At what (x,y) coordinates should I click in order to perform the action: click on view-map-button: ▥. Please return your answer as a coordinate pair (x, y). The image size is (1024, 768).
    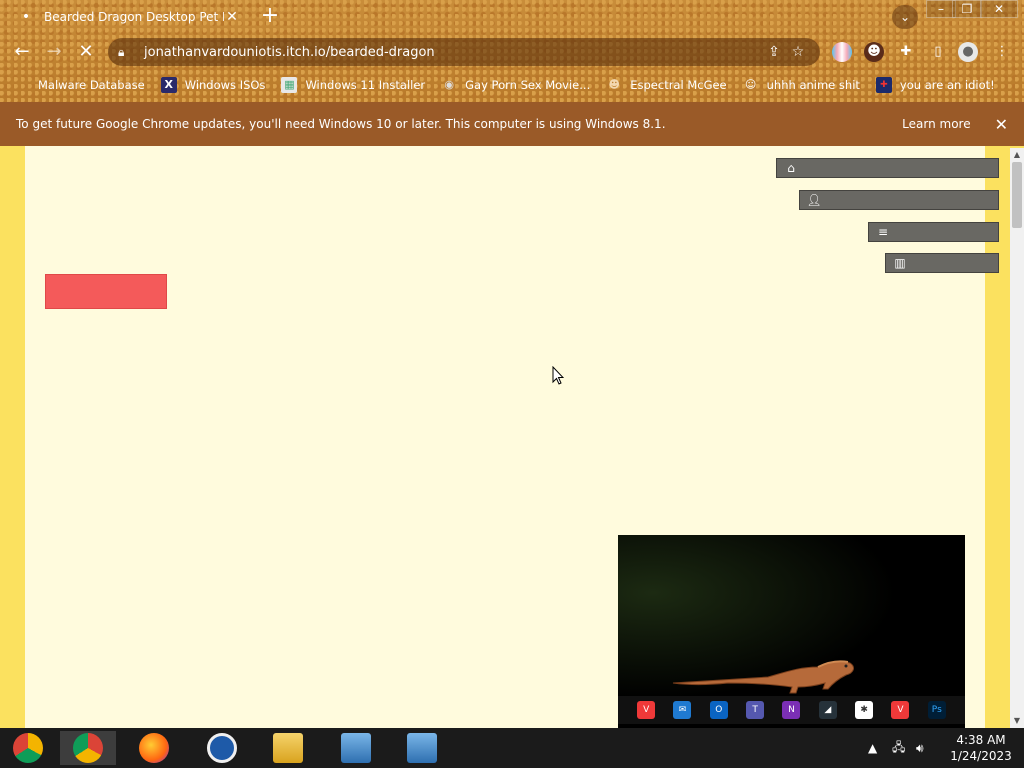
    Looking at the image, I should click on (942, 263).